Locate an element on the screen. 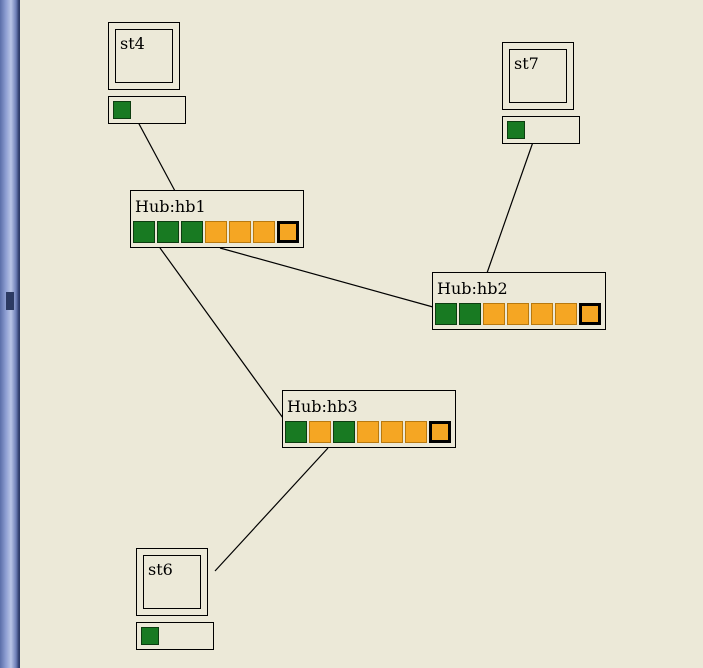 The height and width of the screenshot is (668, 703). hub-hb1: Hub:hb1 is located at coordinates (217, 219).